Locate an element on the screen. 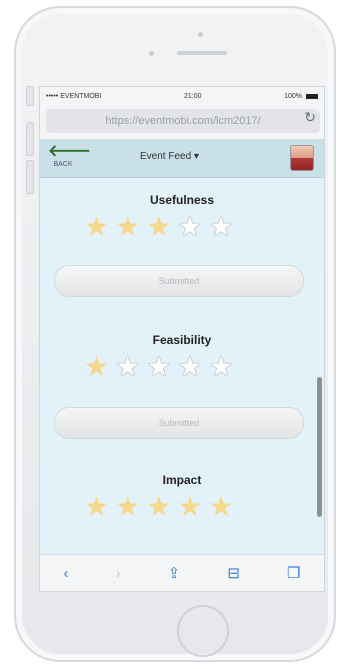 Image resolution: width=356 pixels, height=669 pixels. arrow-left-icon: 🡐 is located at coordinates (69, 151).